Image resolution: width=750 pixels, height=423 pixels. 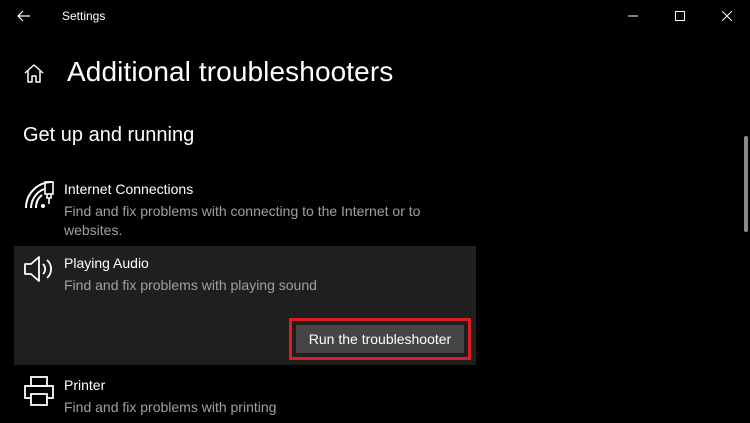 I want to click on section-title: Get up and running, so click(x=109, y=135).